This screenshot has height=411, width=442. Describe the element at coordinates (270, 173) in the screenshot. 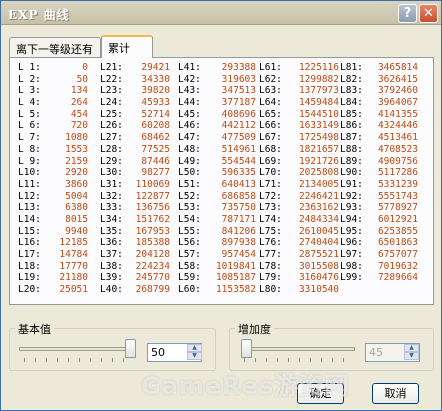

I see `level-label: L70:` at that location.